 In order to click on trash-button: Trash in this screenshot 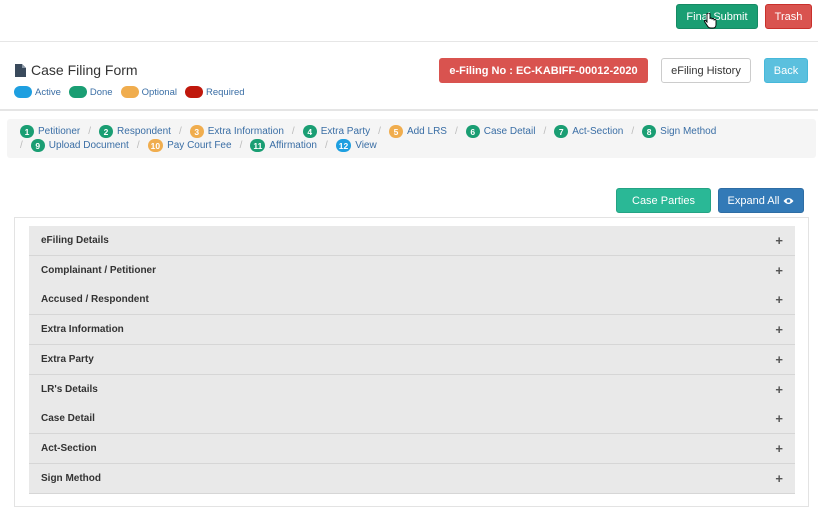, I will do `click(788, 16)`.